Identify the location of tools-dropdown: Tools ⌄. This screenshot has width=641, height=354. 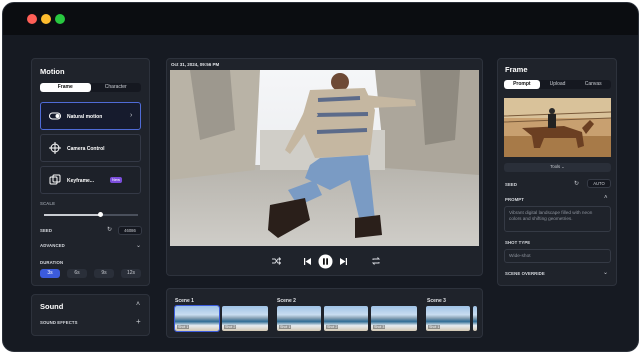
(557, 167).